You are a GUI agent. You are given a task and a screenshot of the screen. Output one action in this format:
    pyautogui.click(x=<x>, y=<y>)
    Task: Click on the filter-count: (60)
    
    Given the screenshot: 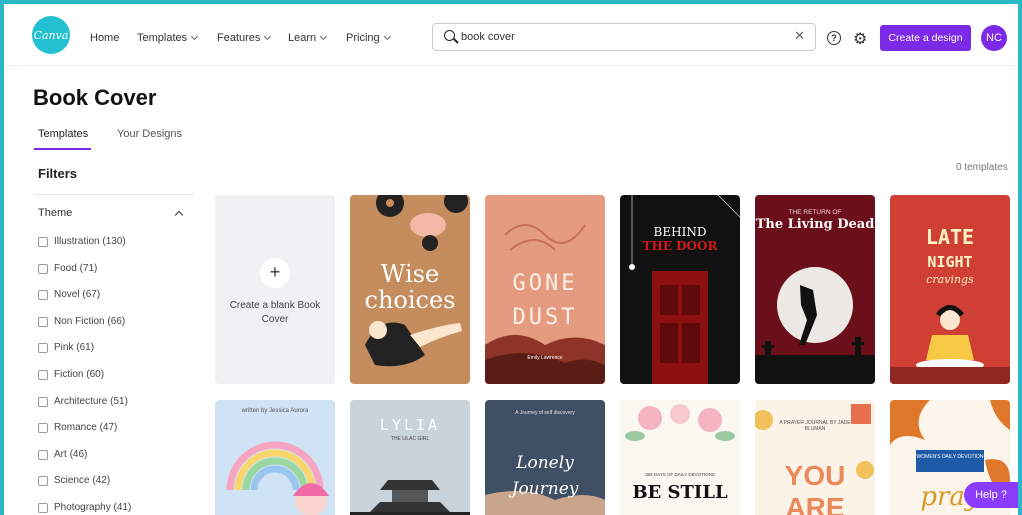 What is the action you would take?
    pyautogui.click(x=95, y=374)
    